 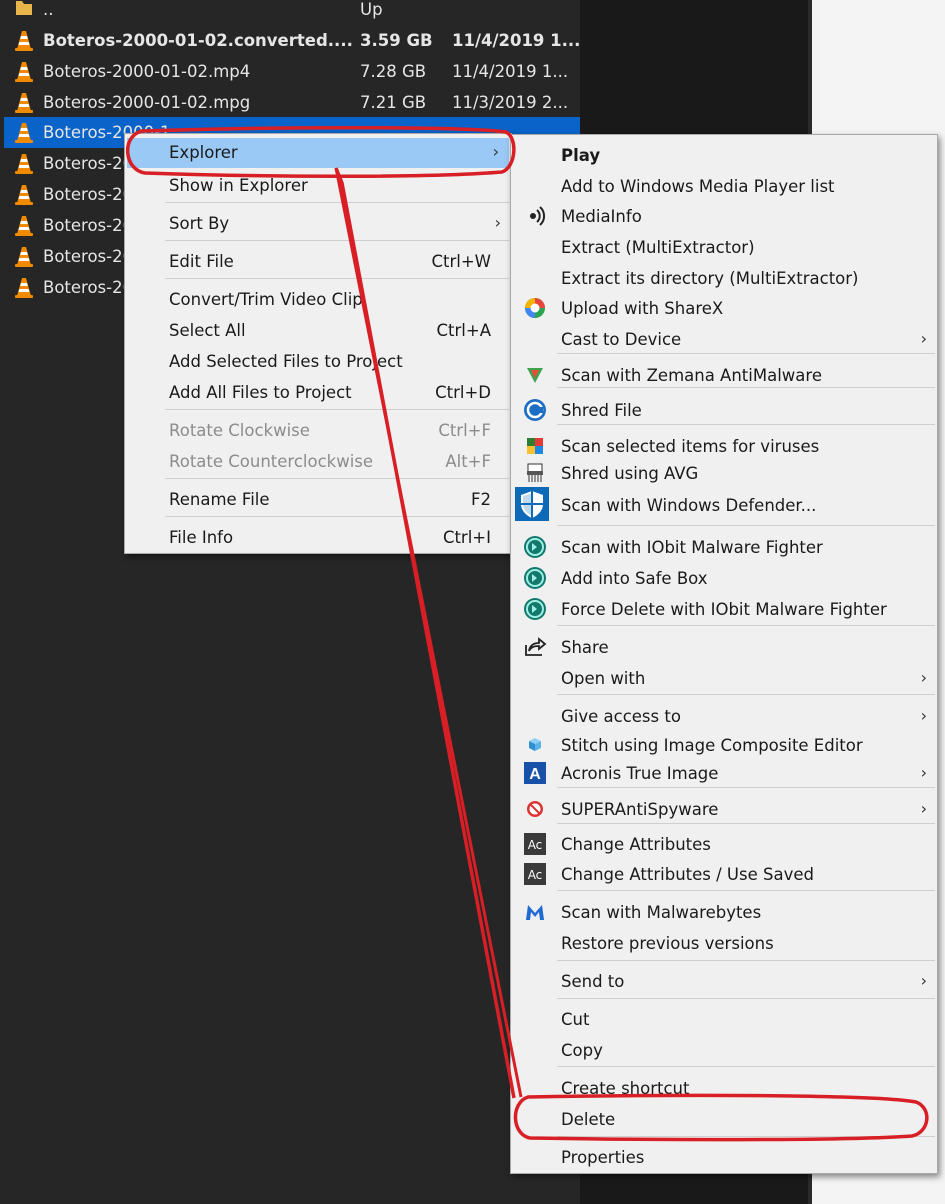 I want to click on shell-item-shred-file: Shred File, so click(x=724, y=410).